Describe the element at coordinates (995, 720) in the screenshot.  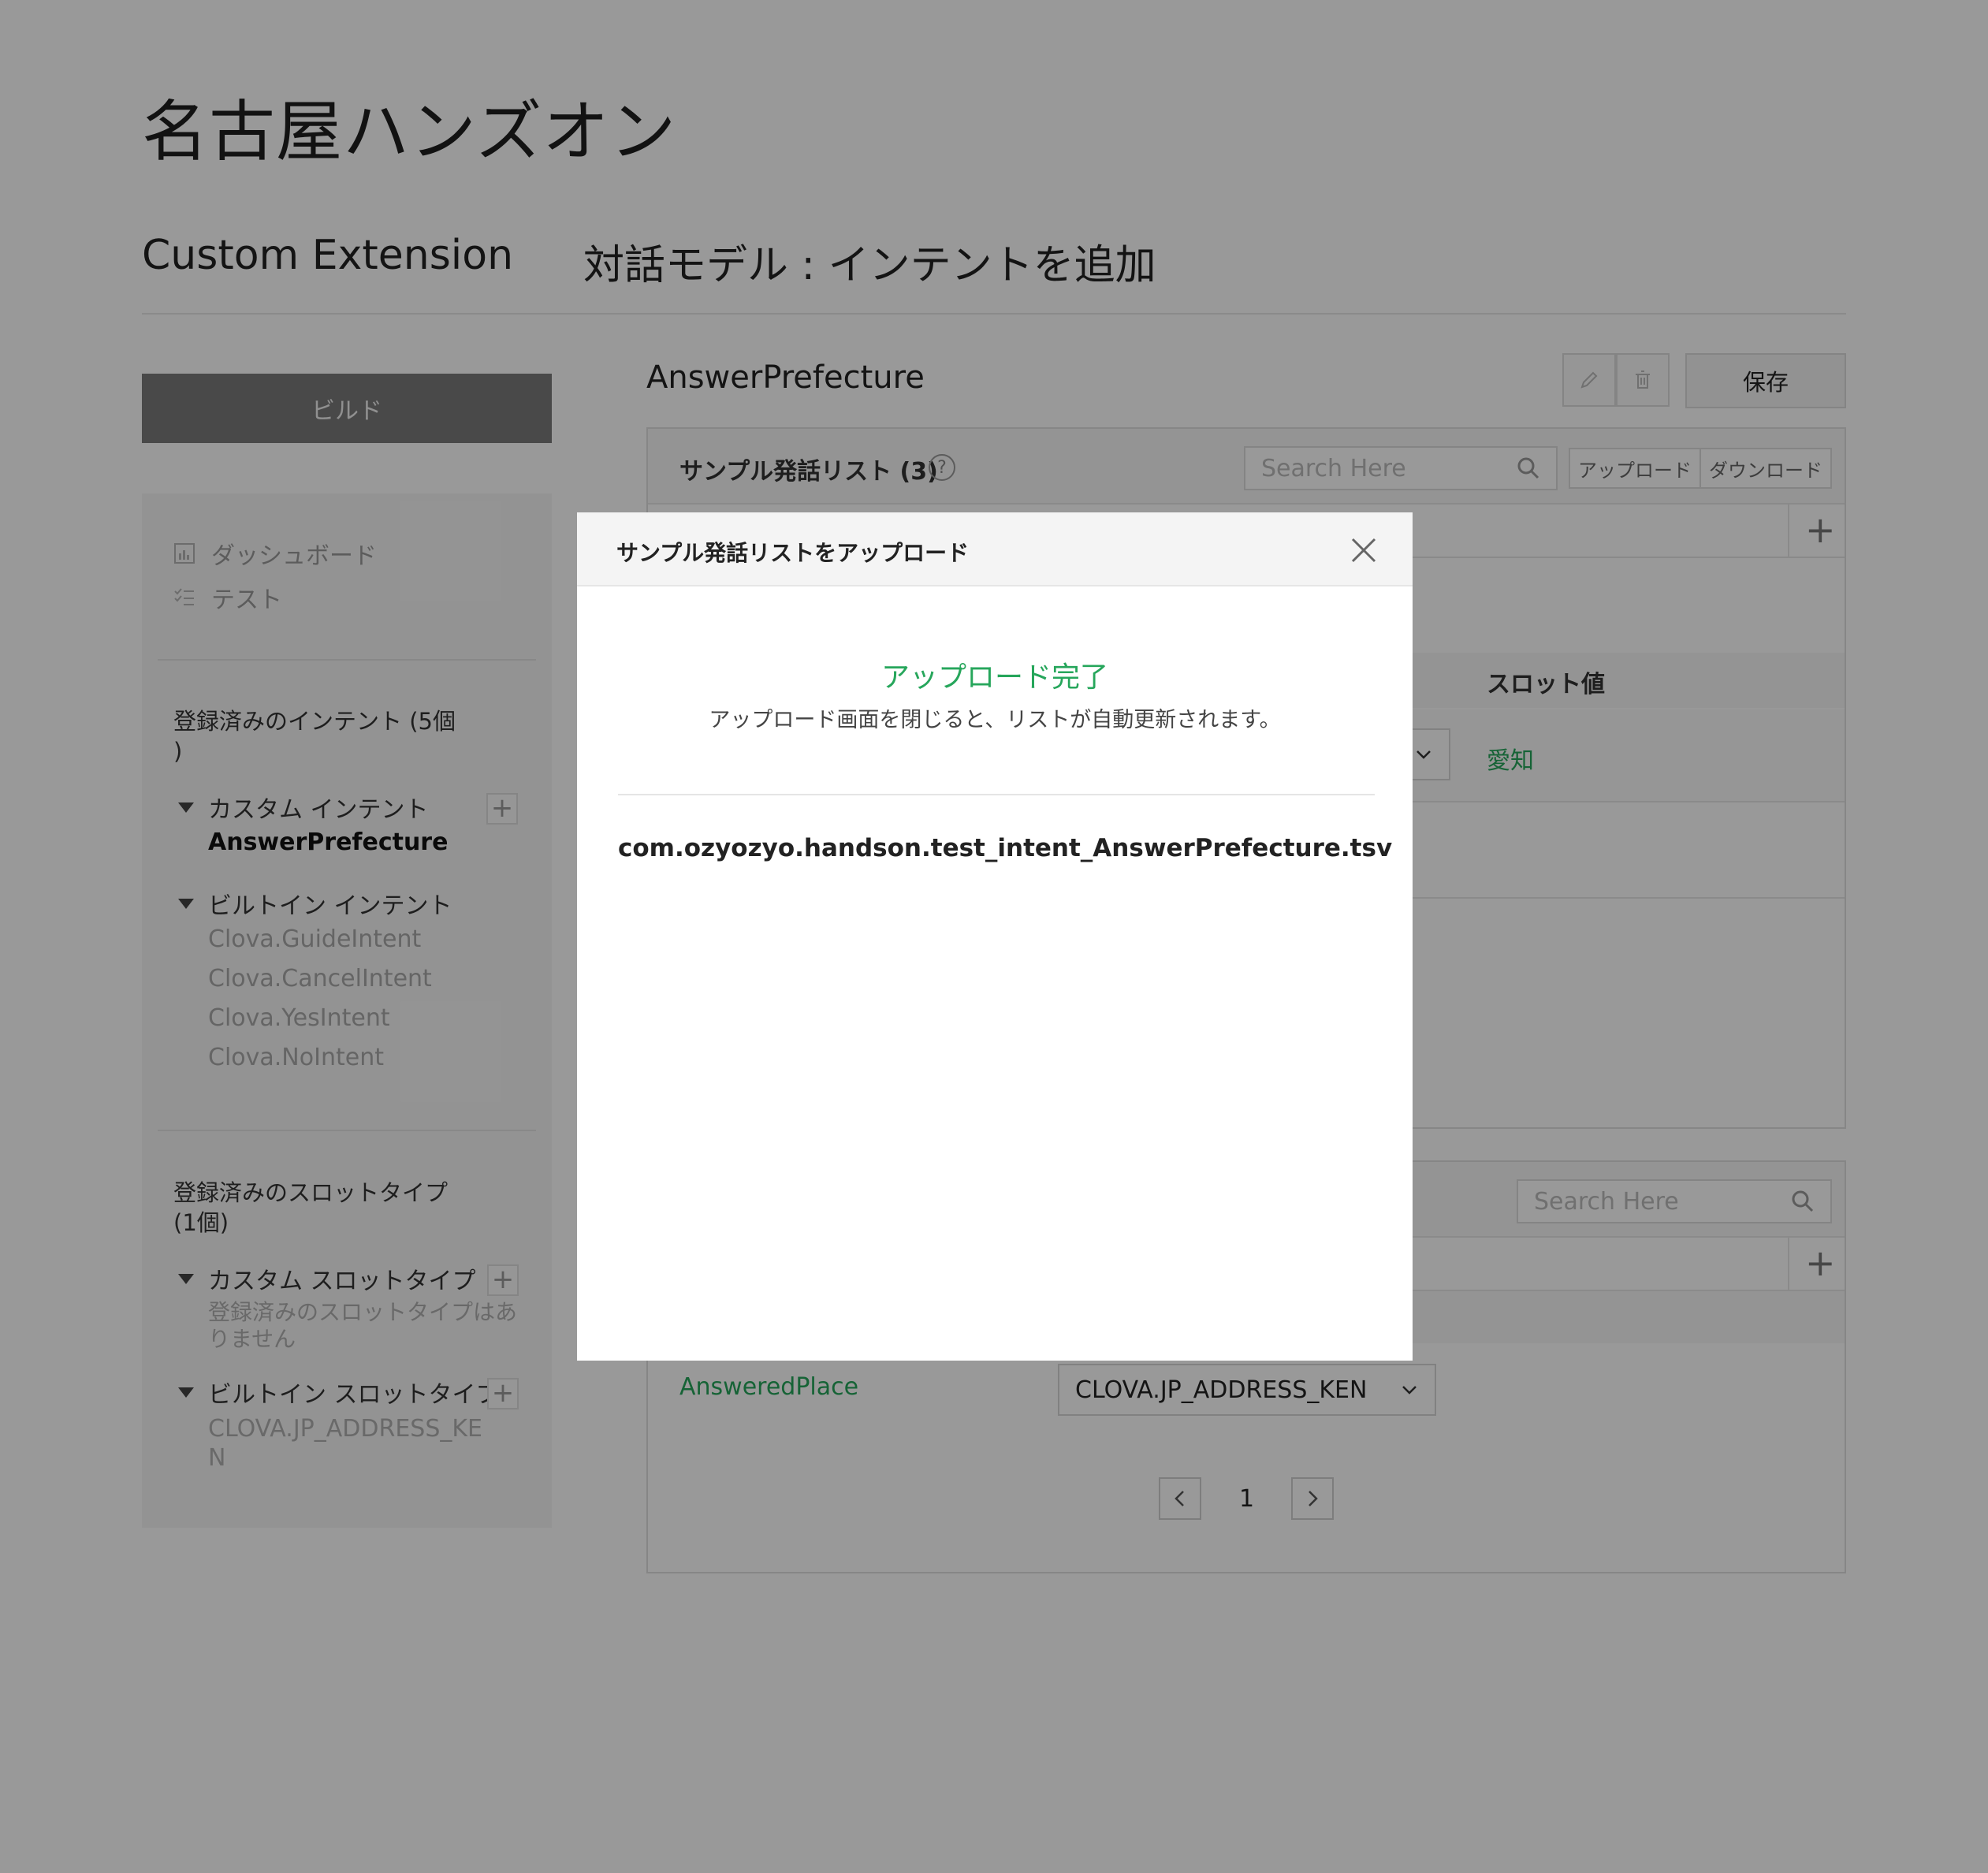
I see `upload-description: アップロード画面を閉じると、リストが自動更新されます。` at that location.